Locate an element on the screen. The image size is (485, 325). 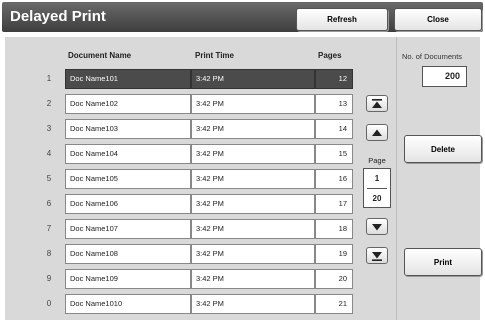
page-up-button is located at coordinates (377, 132).